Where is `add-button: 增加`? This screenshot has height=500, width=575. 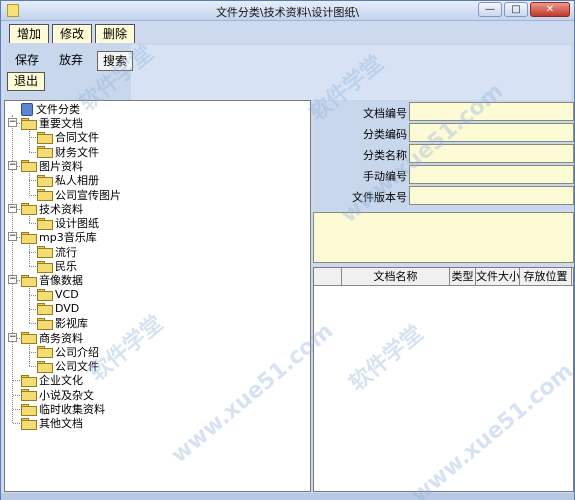 add-button: 增加 is located at coordinates (29, 34).